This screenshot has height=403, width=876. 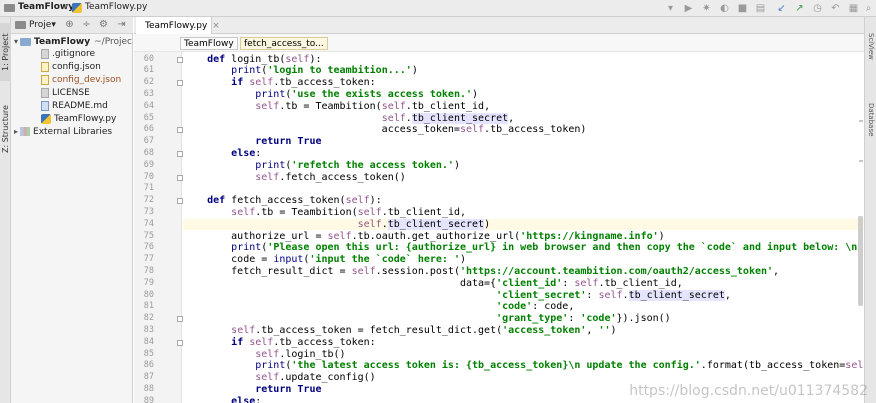 What do you see at coordinates (523, 95) in the screenshot?
I see `code-line: print('use the exists access token.')` at bounding box center [523, 95].